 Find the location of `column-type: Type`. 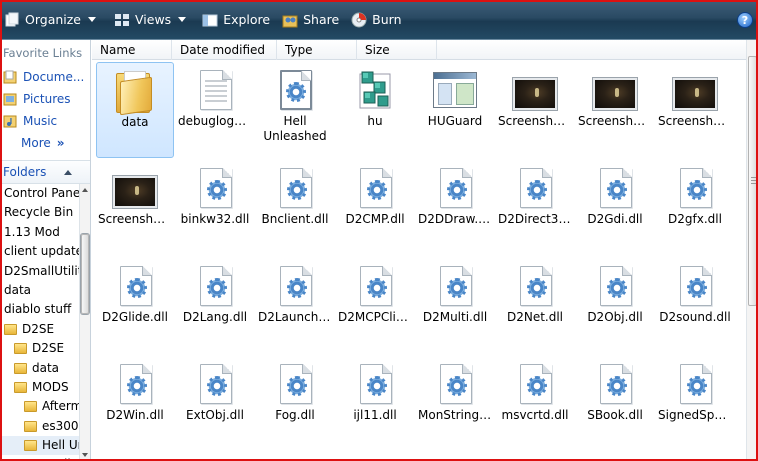

column-type: Type is located at coordinates (317, 50).